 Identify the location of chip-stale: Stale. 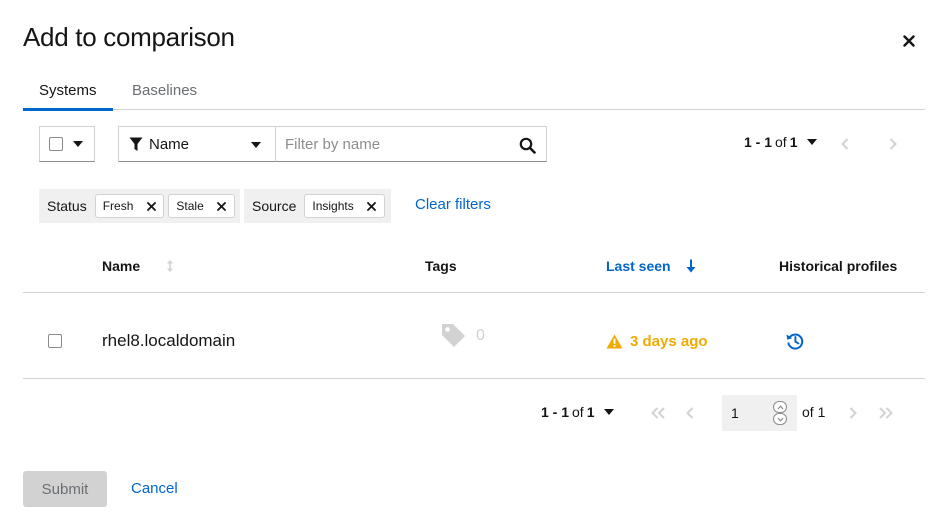
(201, 206).